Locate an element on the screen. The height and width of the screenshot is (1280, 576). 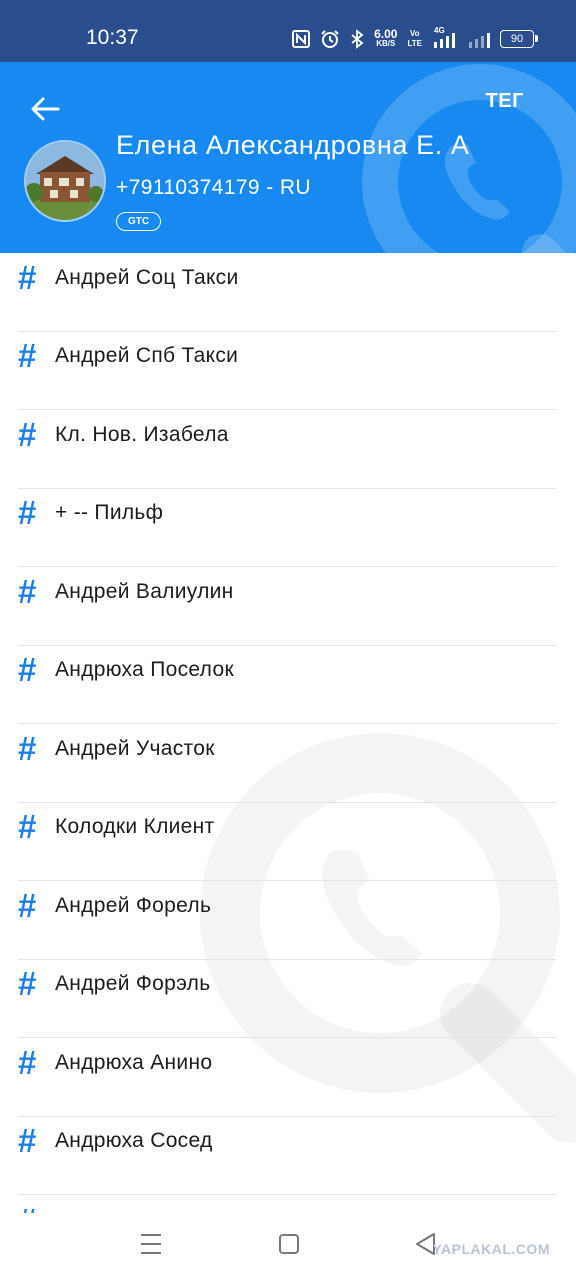
tag-label: Андрюха Поселок is located at coordinates (144, 669).